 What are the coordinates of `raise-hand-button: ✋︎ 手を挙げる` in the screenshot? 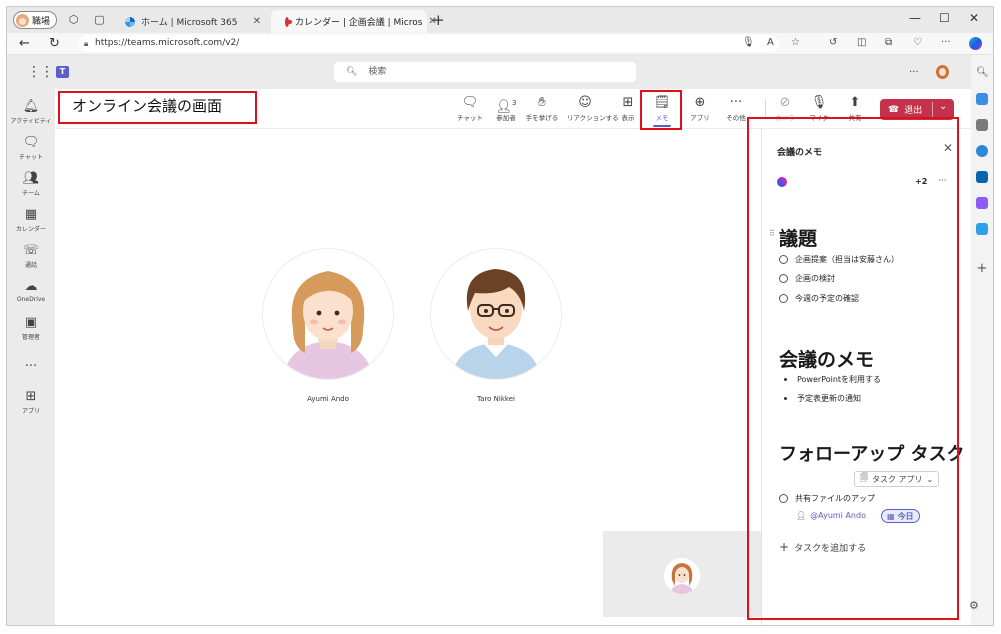 It's located at (542, 108).